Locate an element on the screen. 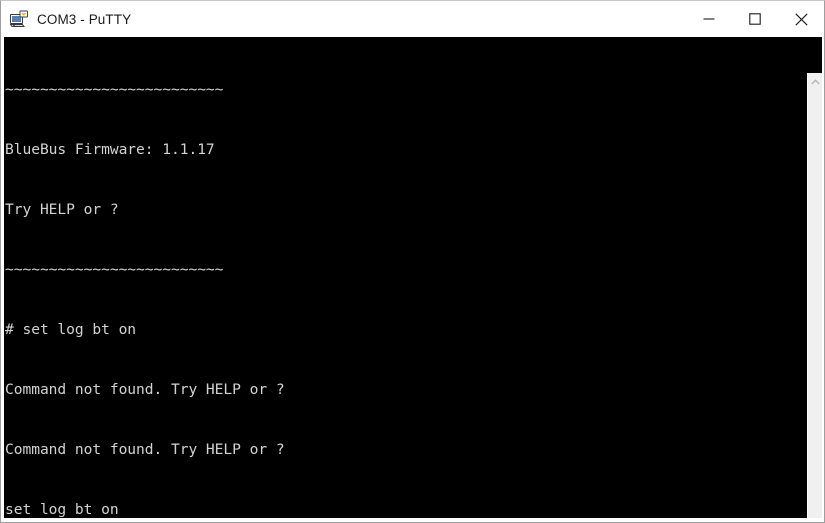  maximize-button is located at coordinates (755, 19).